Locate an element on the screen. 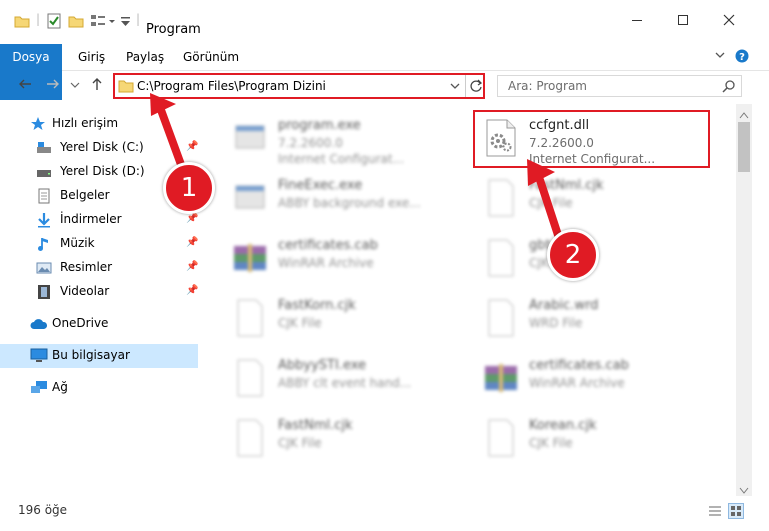 This screenshot has height=531, width=769. arrow-1-shaft is located at coordinates (172, 140).